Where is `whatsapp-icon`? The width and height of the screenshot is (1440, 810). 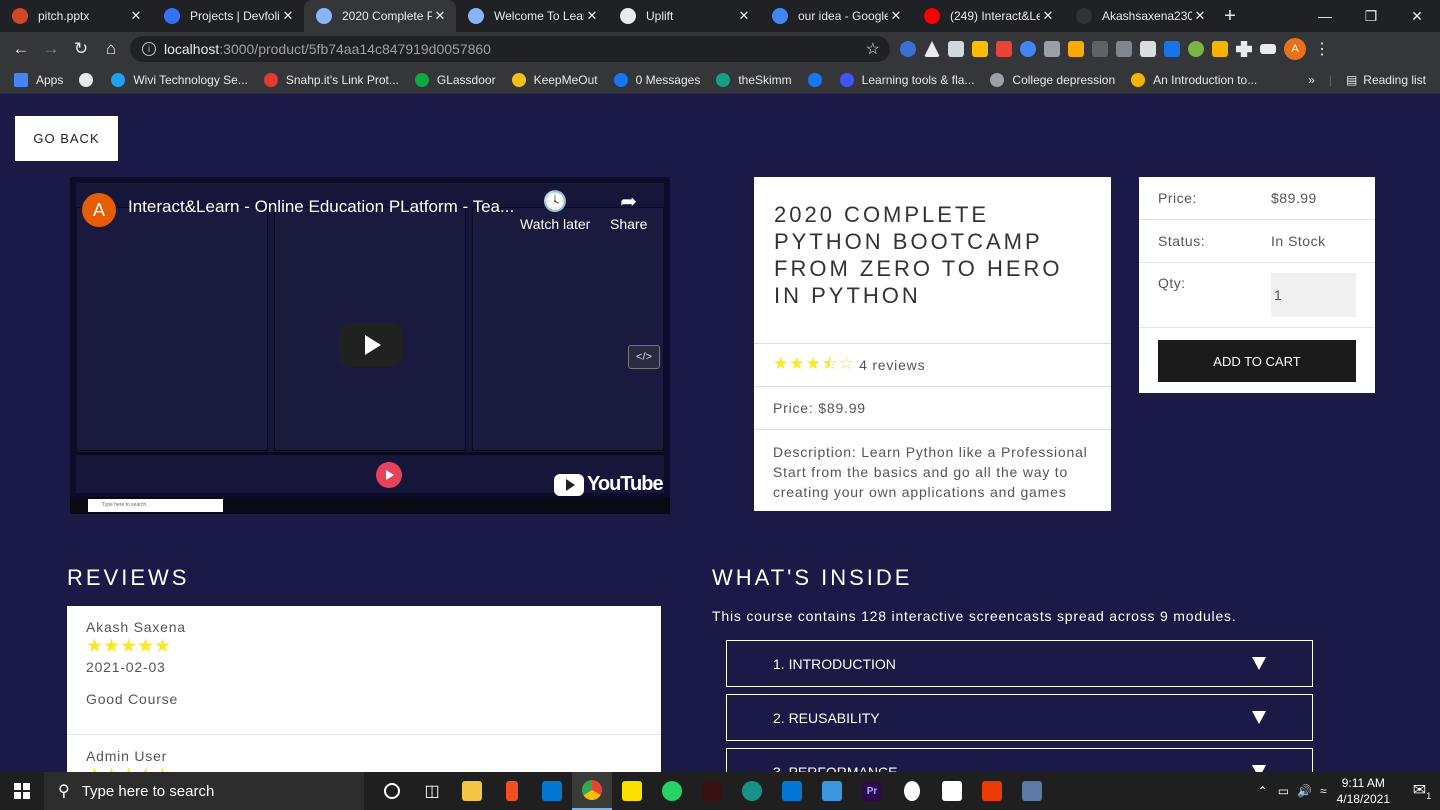
whatsapp-icon is located at coordinates (672, 791).